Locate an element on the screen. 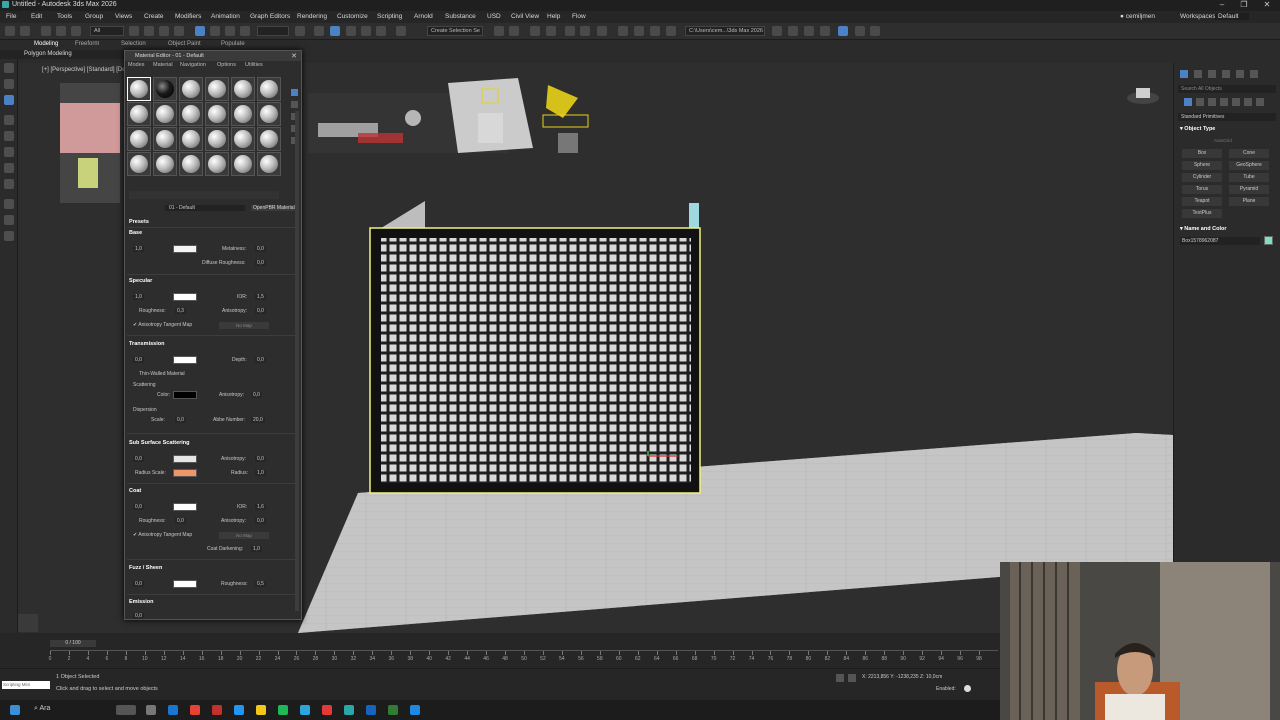 Image resolution: width=1280 pixels, height=720 pixels. angle-snap-icon is located at coordinates (351, 31).